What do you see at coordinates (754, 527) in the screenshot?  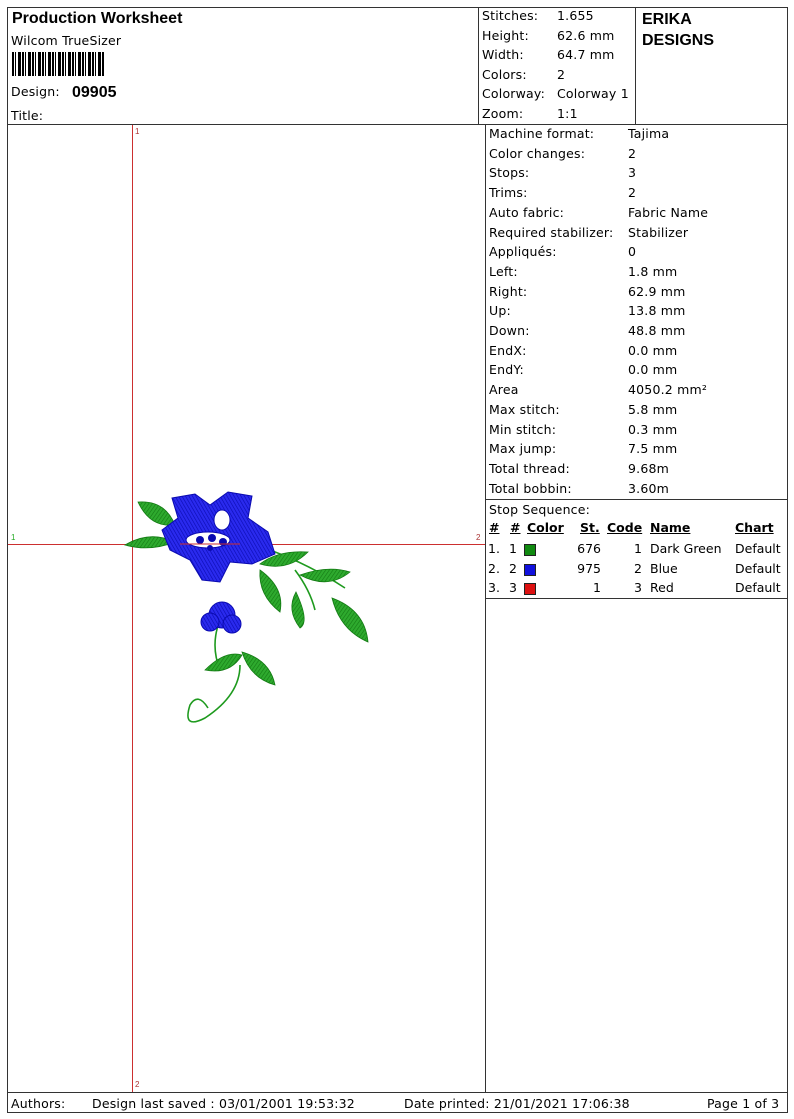 I see `col-header-chart: Chart` at bounding box center [754, 527].